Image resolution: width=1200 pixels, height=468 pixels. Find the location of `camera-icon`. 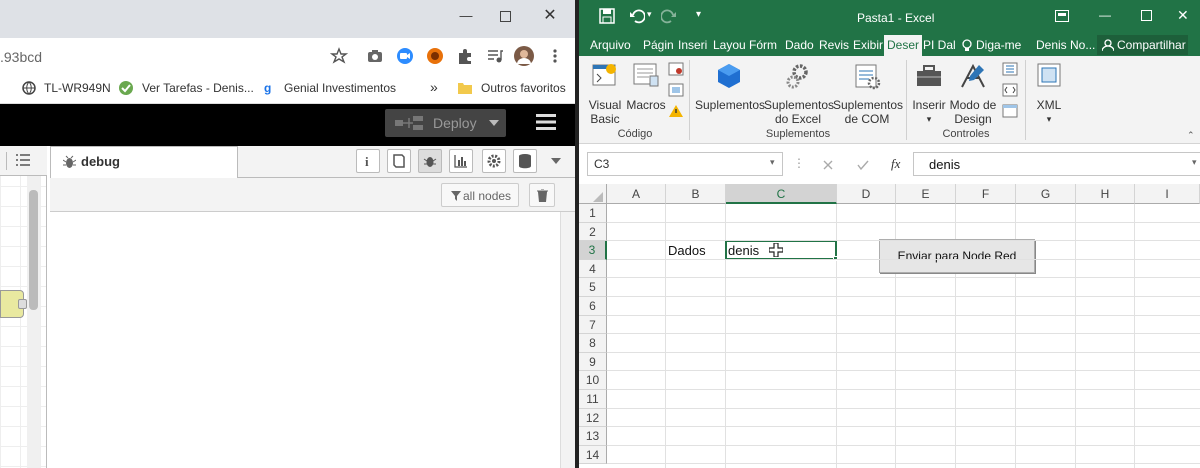

camera-icon is located at coordinates (375, 56).